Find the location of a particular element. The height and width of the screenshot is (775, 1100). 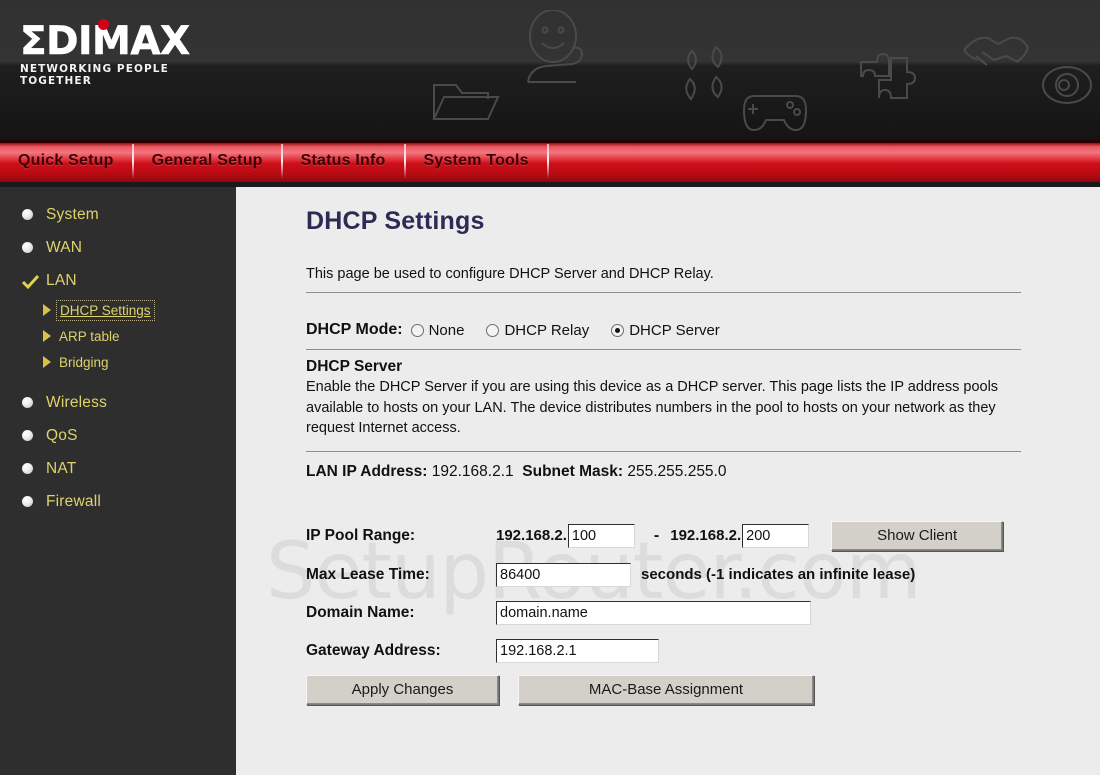

sidebar-item-firewall: Firewall is located at coordinates (118, 501).